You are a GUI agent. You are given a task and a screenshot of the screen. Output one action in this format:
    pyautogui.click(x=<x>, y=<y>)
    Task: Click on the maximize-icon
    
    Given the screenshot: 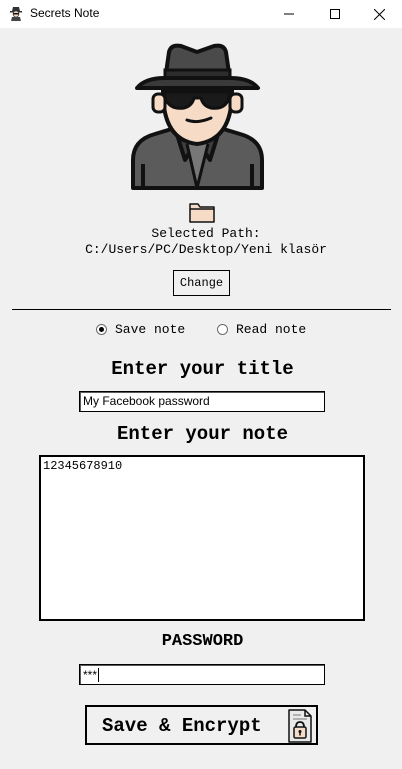 What is the action you would take?
    pyautogui.click(x=335, y=14)
    